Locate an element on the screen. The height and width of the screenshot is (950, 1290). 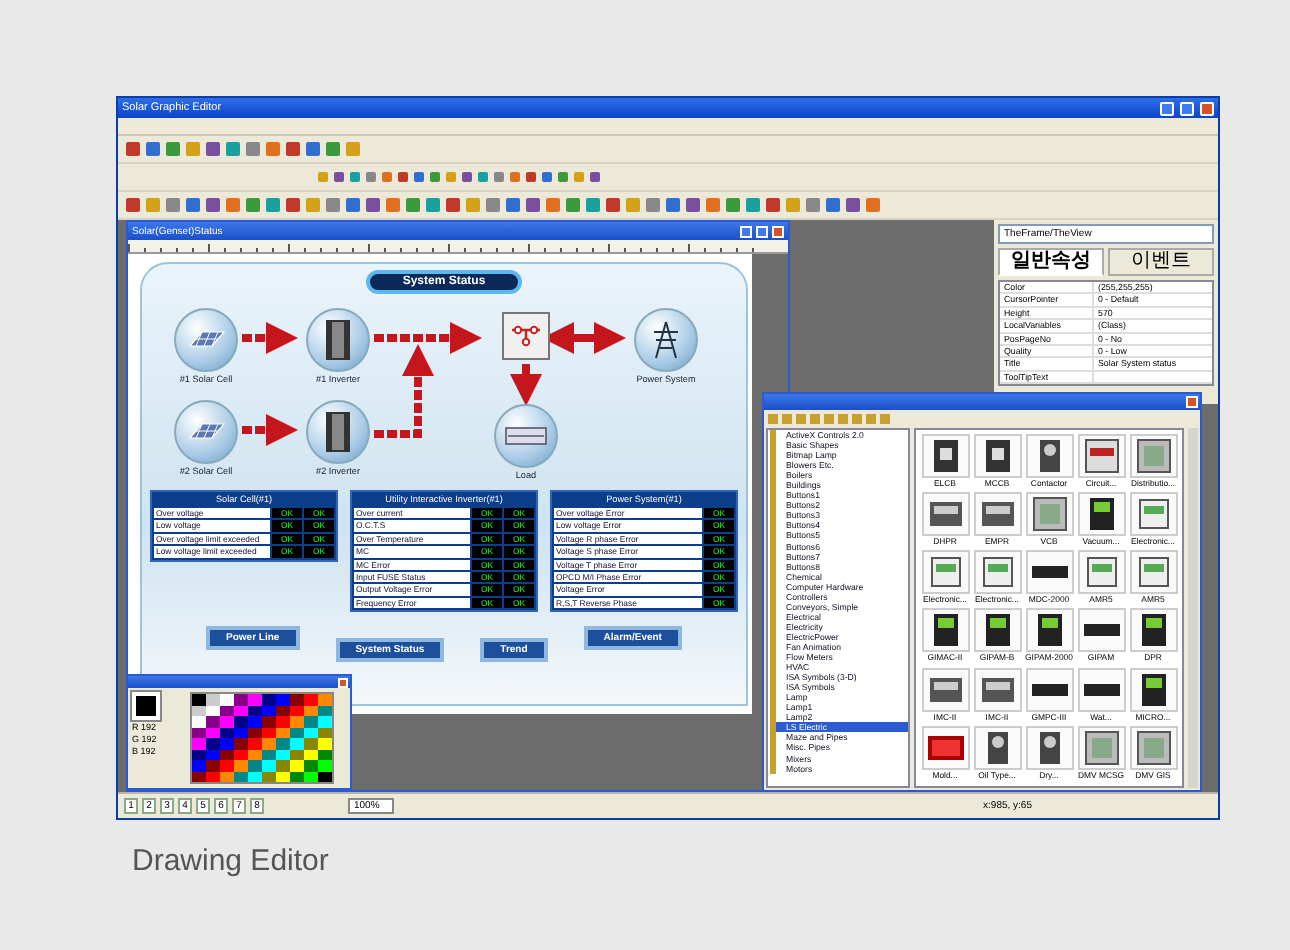
load-icon is located at coordinates (526, 436).